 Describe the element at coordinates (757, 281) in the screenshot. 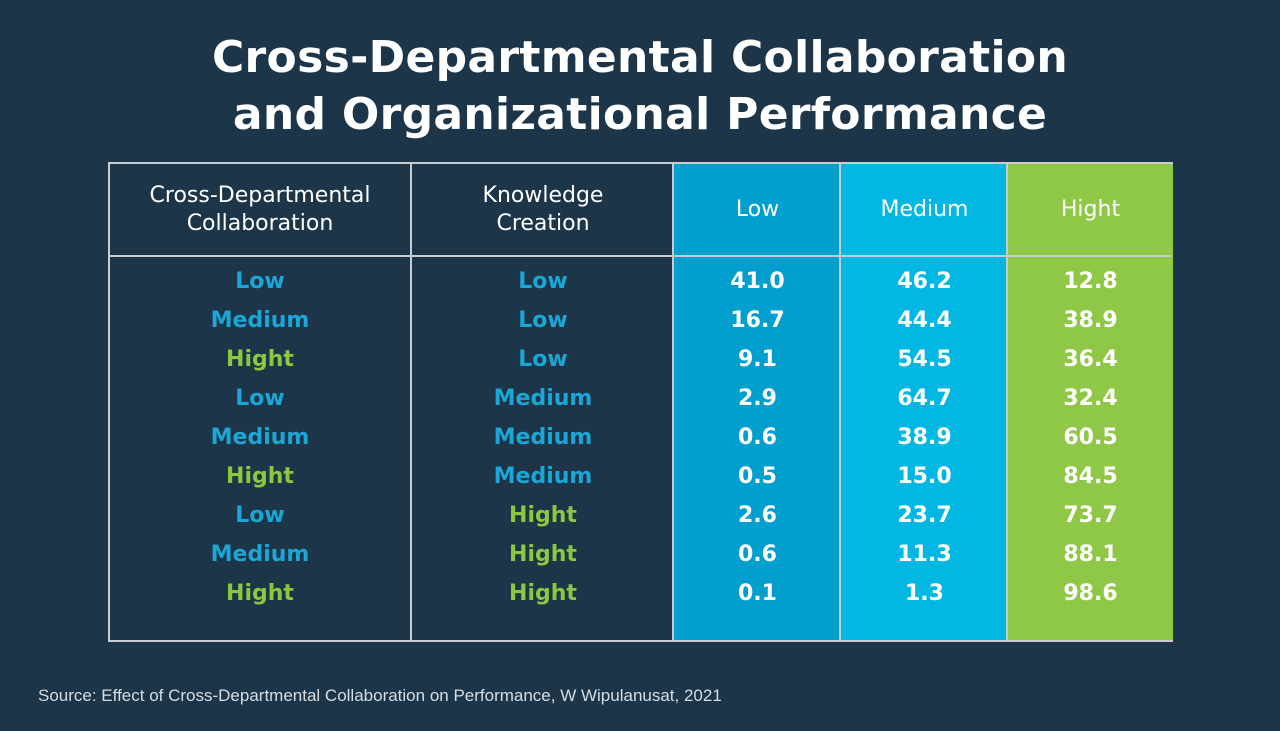

I see `cell-low: 41.0` at that location.